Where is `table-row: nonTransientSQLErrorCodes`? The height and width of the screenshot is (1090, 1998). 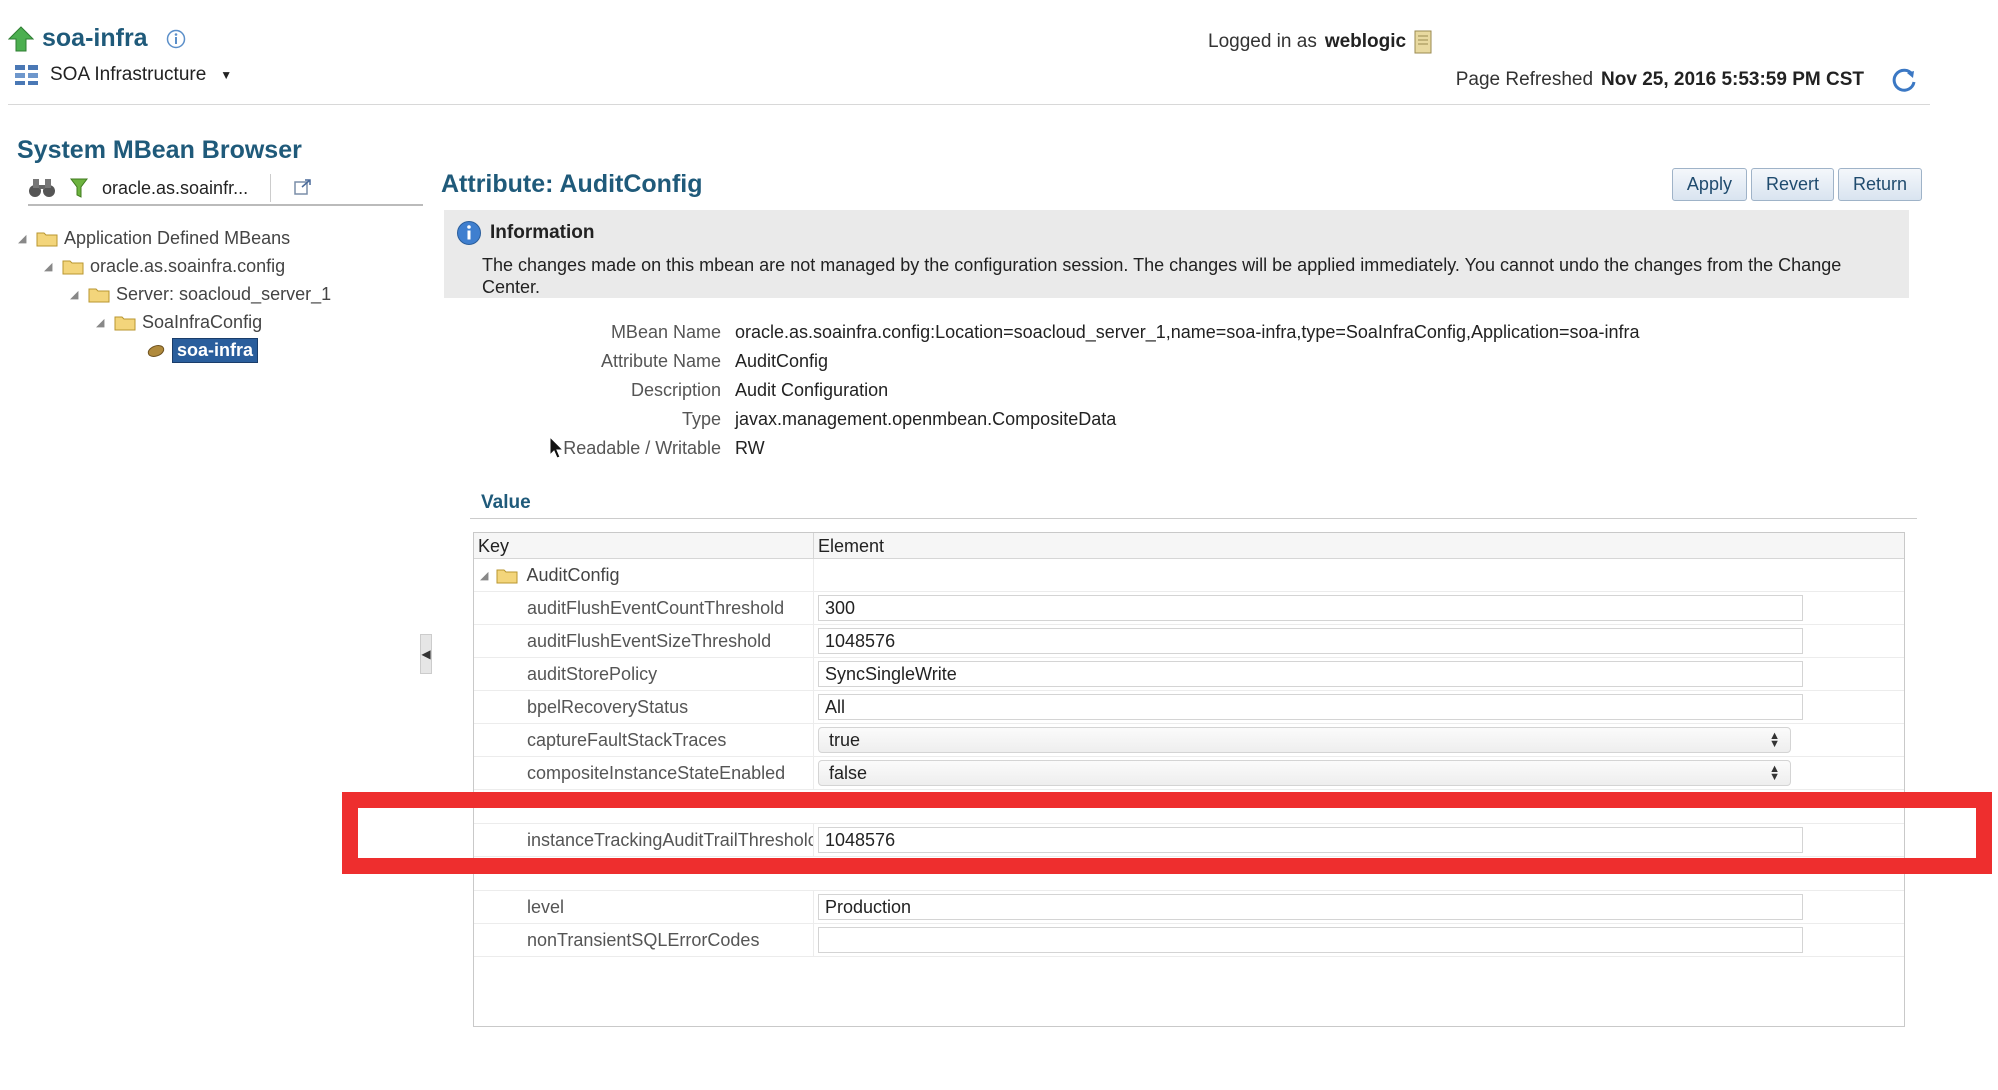 table-row: nonTransientSQLErrorCodes is located at coordinates (1189, 940).